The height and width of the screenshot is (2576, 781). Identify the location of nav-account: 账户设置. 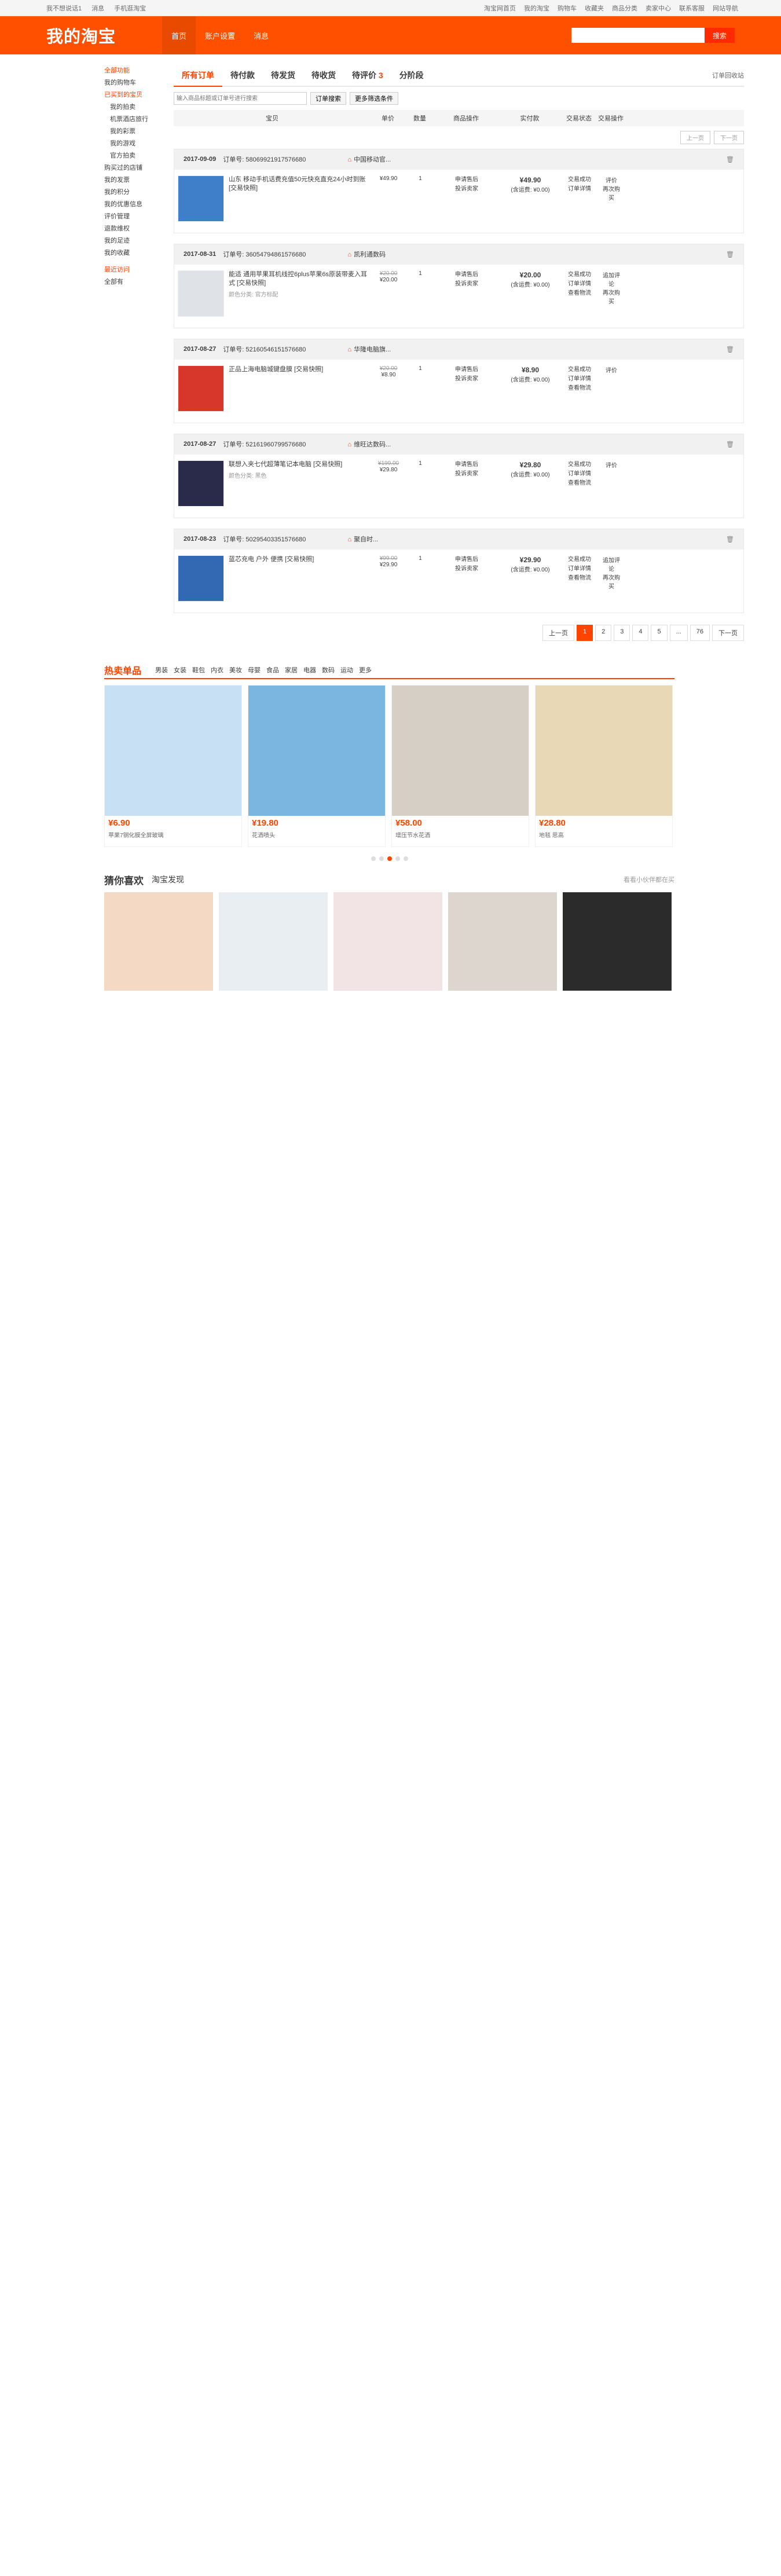
(220, 35).